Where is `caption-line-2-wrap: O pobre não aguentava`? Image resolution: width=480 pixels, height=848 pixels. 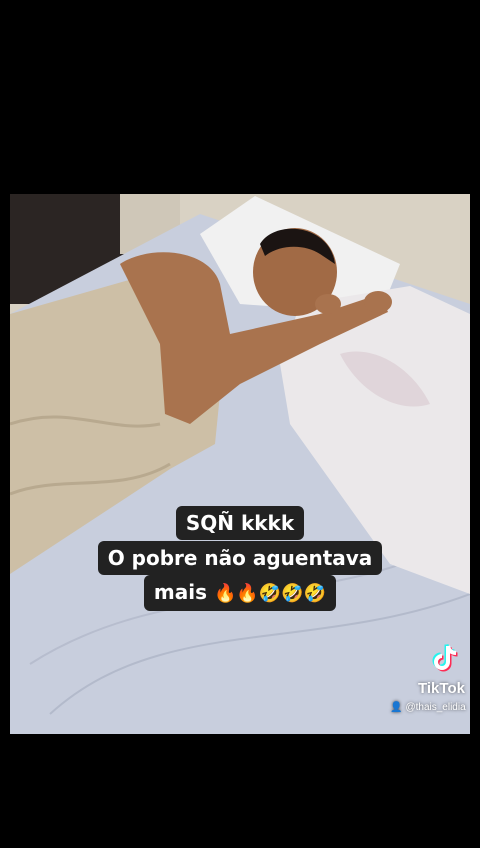
caption-line-2-wrap: O pobre não aguentava is located at coordinates (240, 558).